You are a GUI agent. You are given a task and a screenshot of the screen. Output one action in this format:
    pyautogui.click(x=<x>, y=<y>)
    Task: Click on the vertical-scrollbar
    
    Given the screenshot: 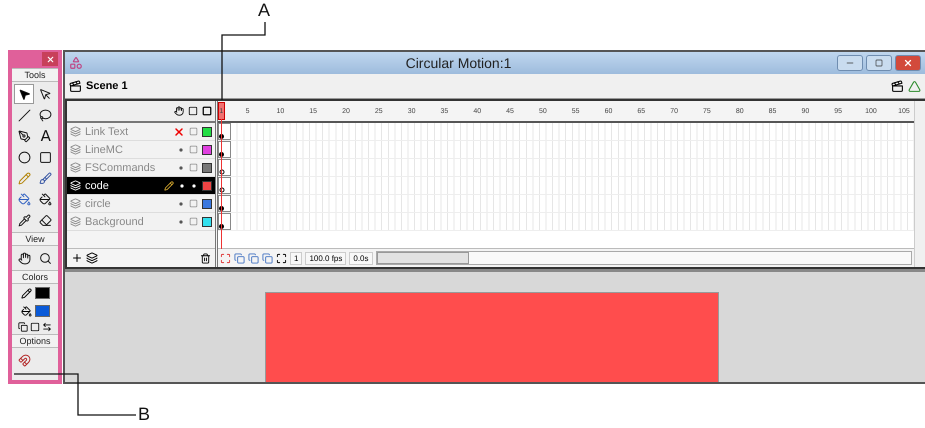 What is the action you would take?
    pyautogui.click(x=919, y=184)
    